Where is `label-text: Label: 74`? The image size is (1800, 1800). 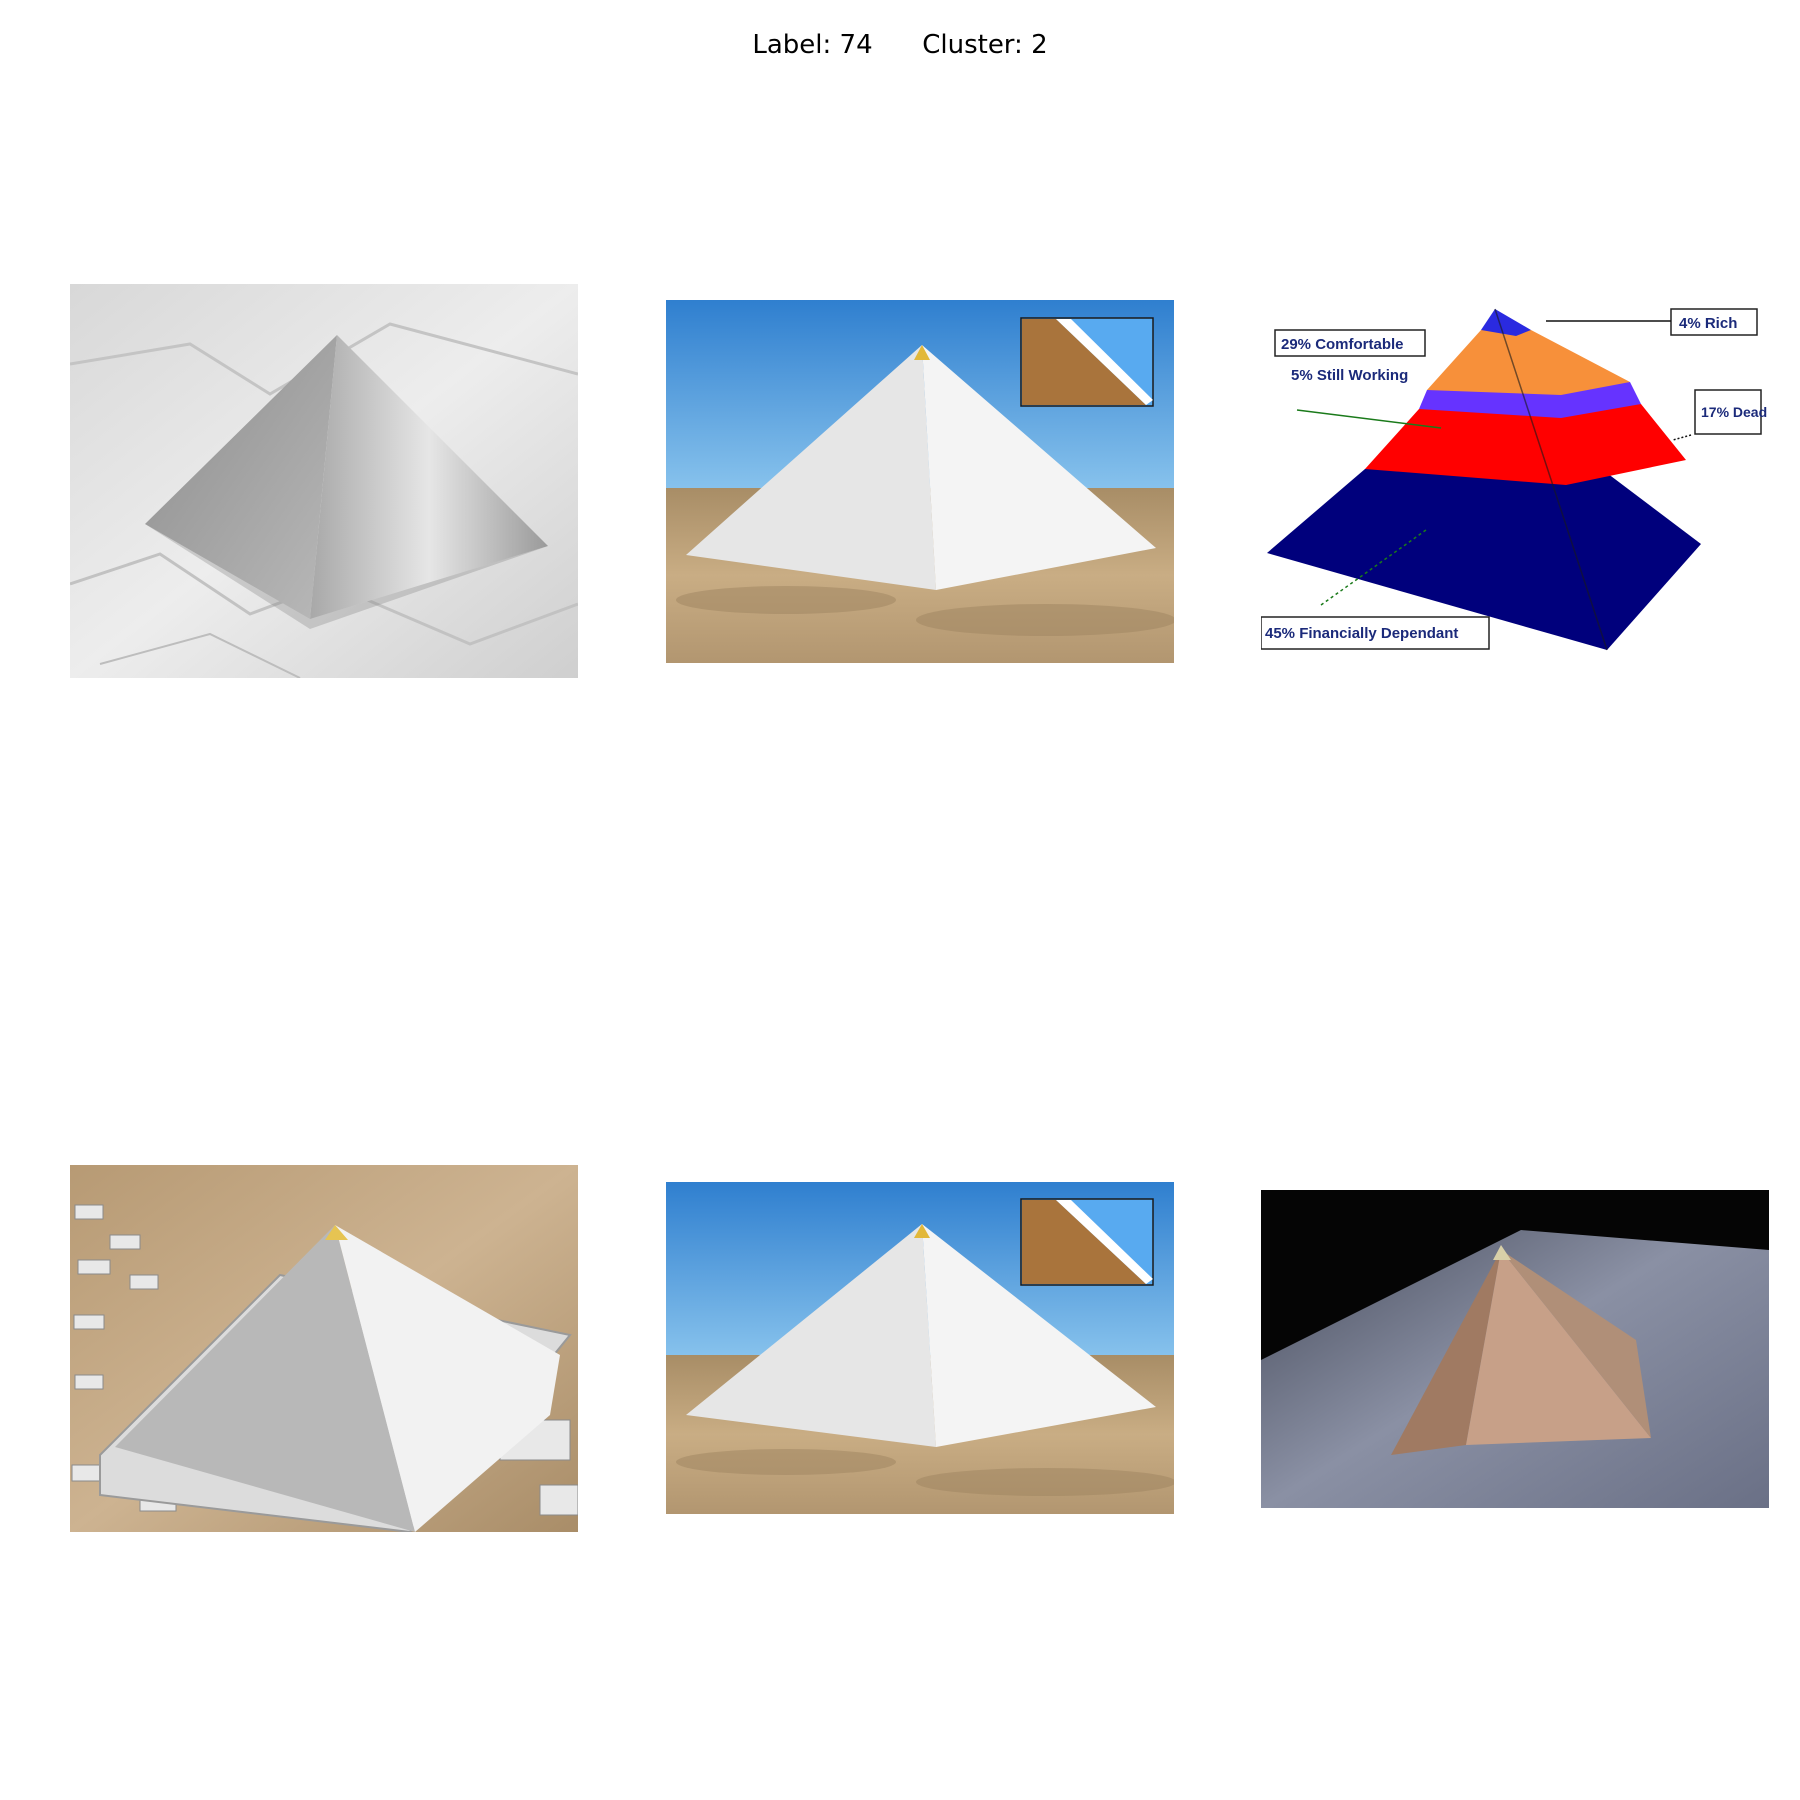
label-text: Label: 74 is located at coordinates (812, 45).